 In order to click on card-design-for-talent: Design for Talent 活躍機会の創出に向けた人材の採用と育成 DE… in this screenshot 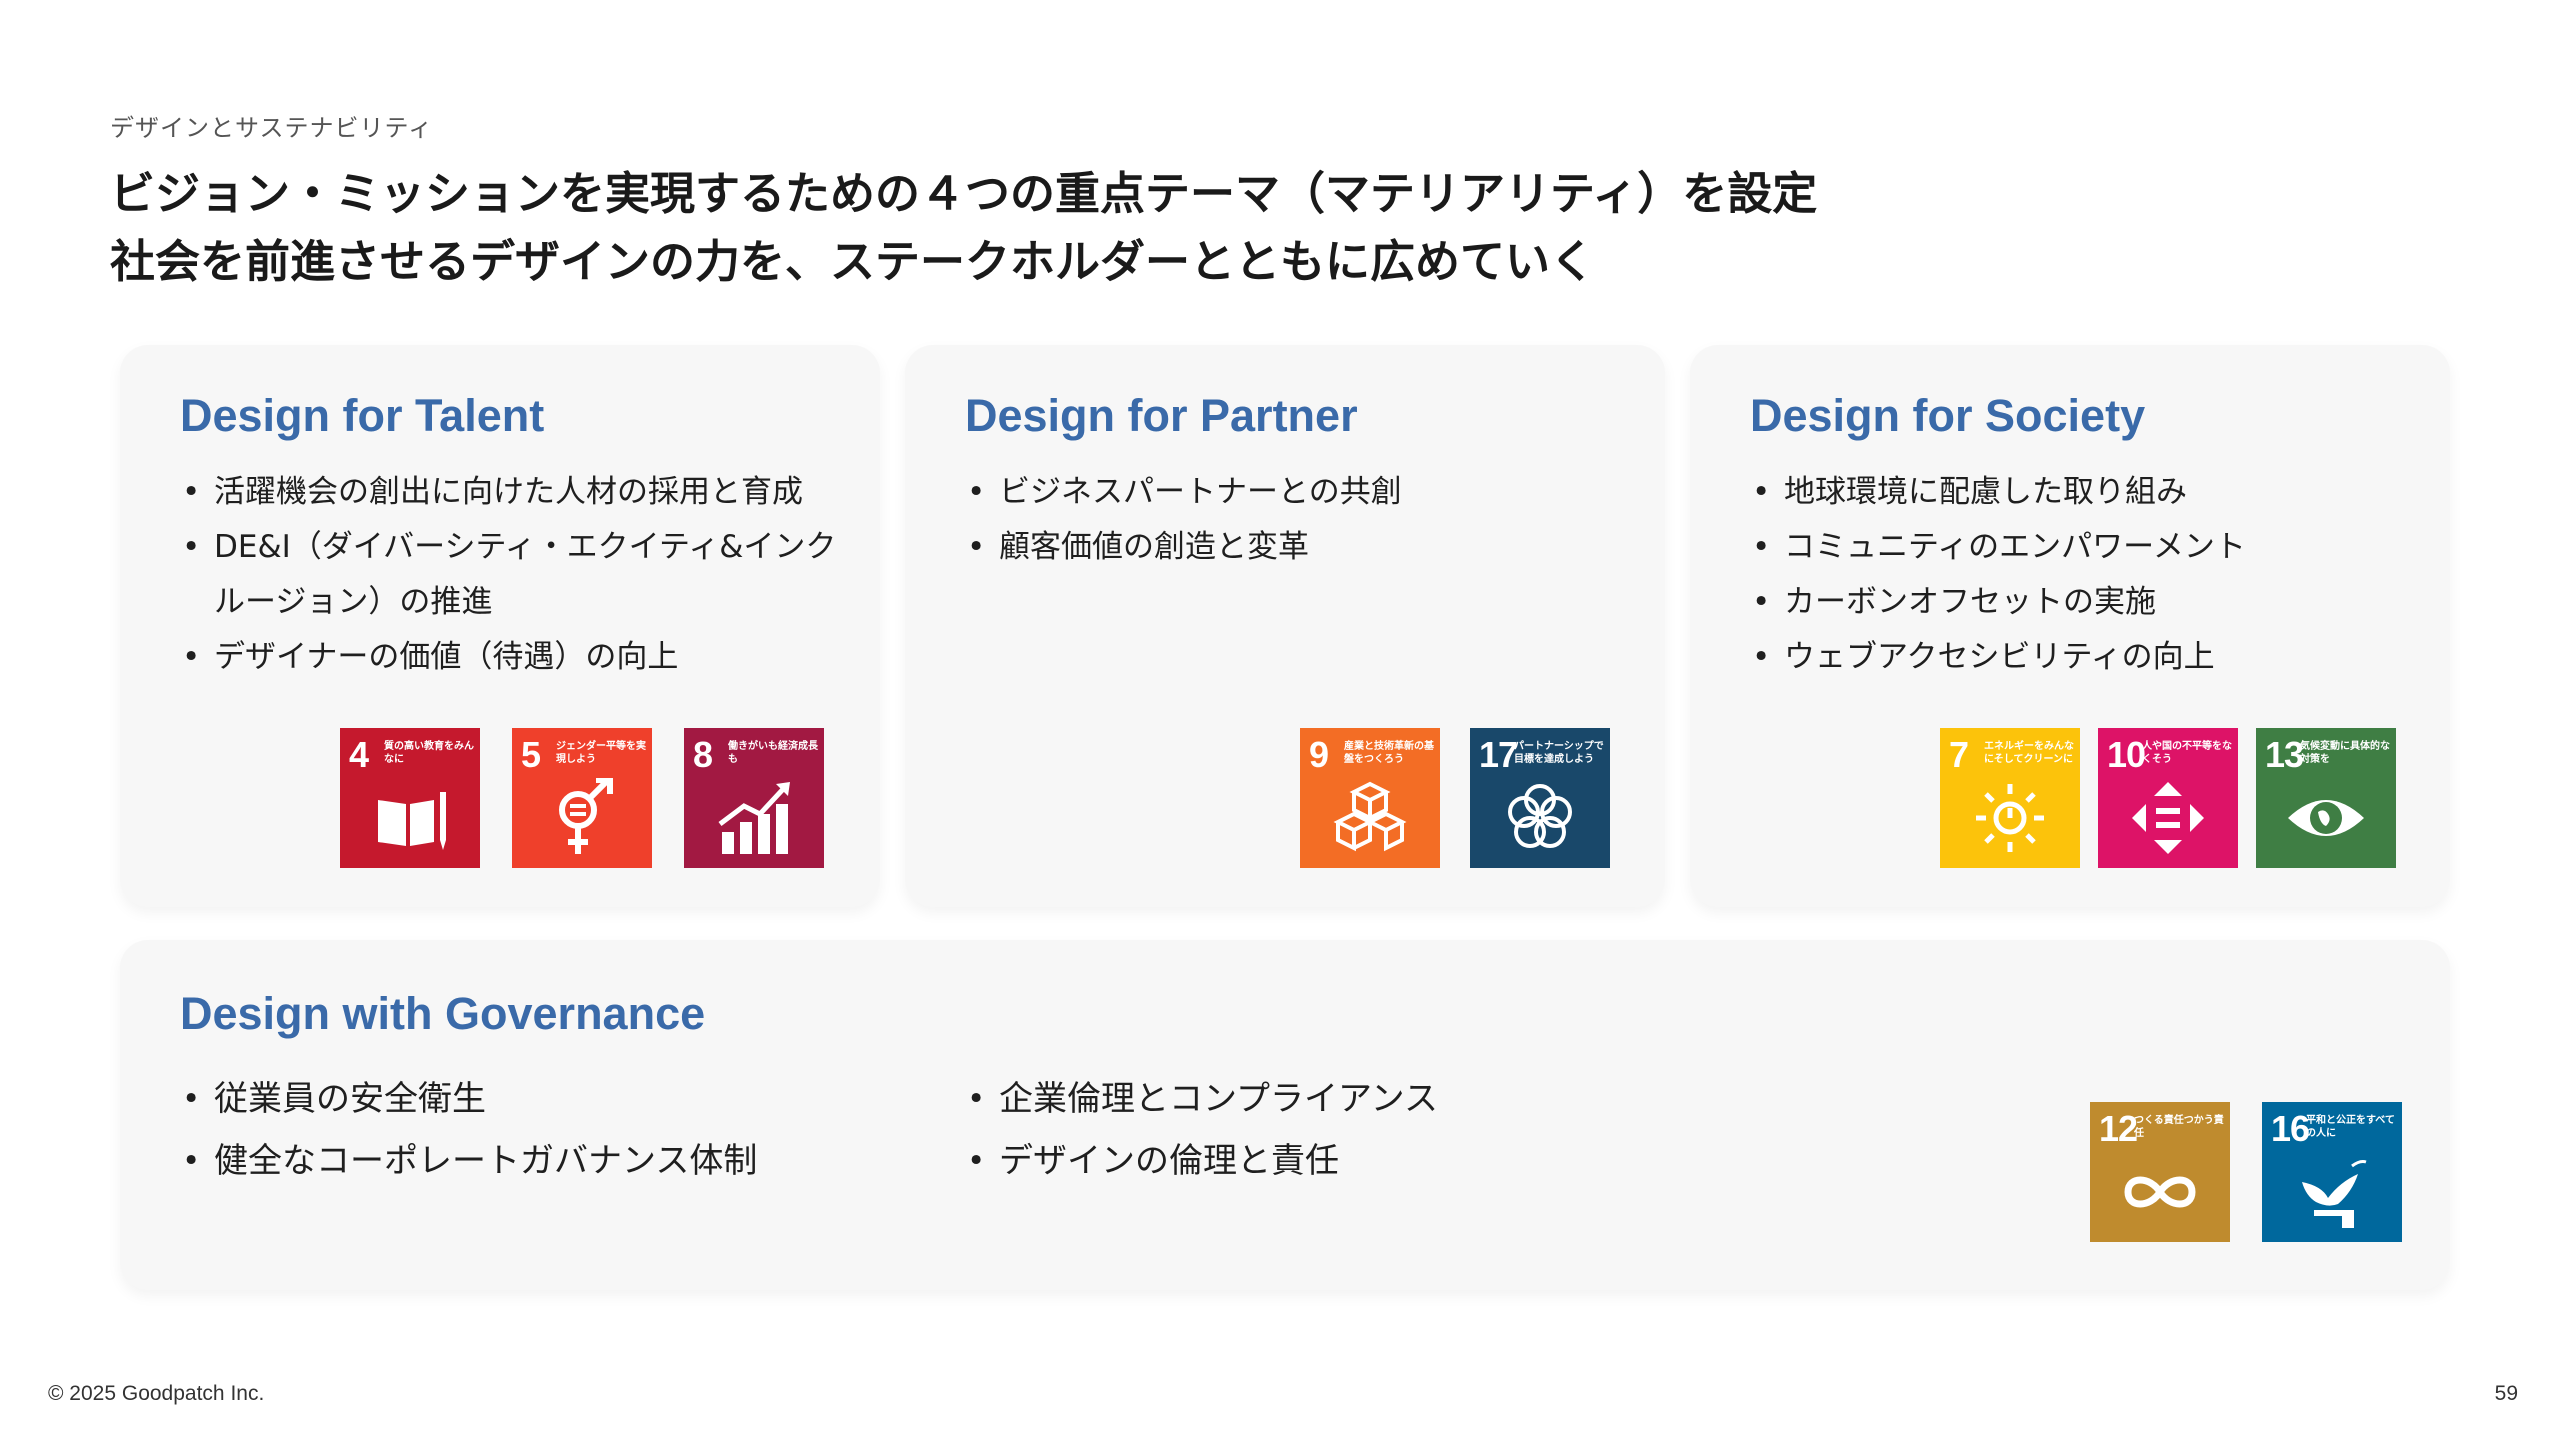, I will do `click(500, 626)`.